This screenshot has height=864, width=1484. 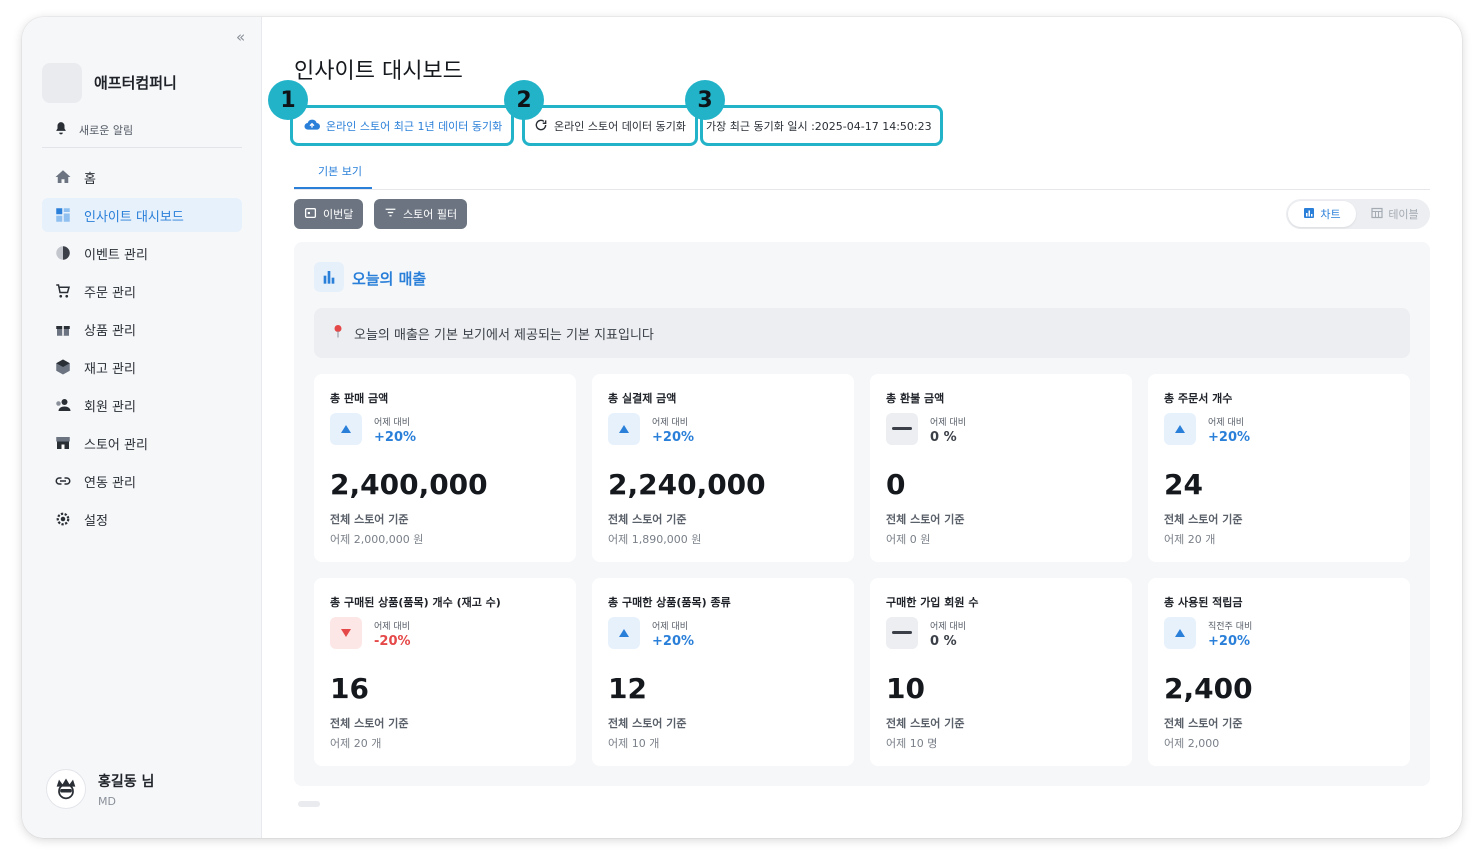 What do you see at coordinates (905, 688) in the screenshot?
I see `metric-value: 10` at bounding box center [905, 688].